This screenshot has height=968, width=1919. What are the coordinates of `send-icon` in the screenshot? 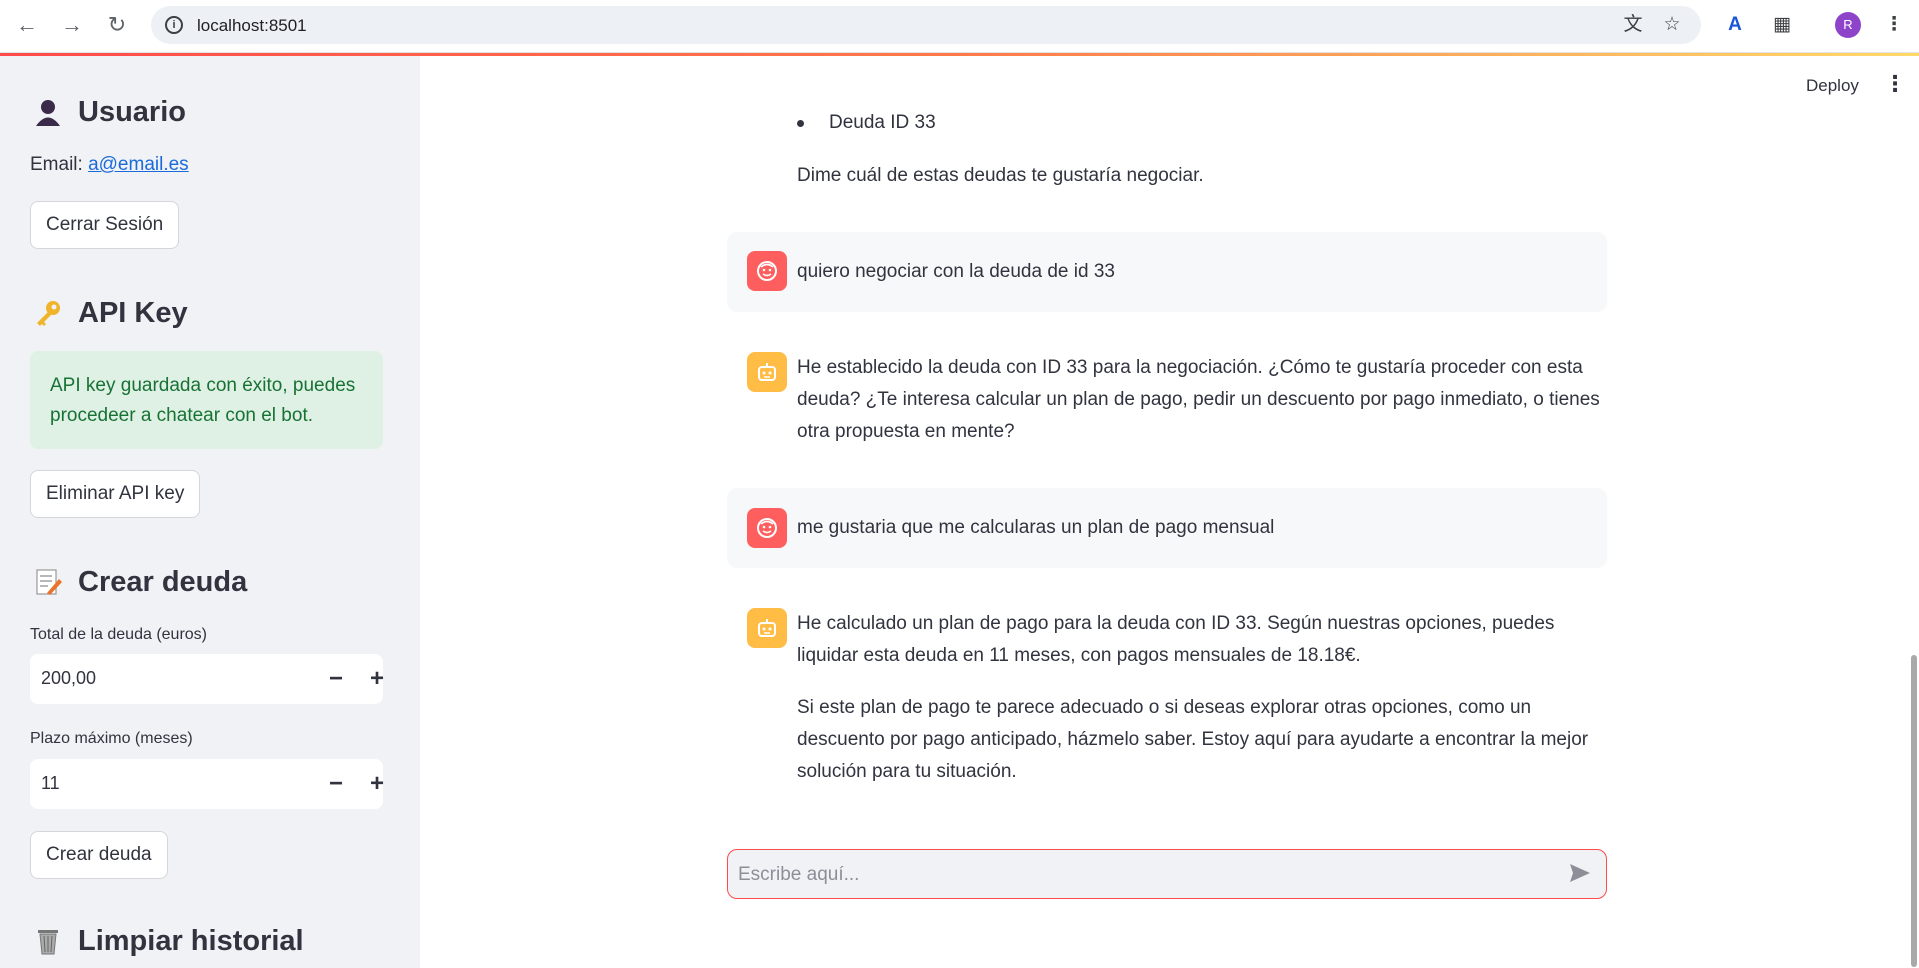 It's located at (1580, 875).